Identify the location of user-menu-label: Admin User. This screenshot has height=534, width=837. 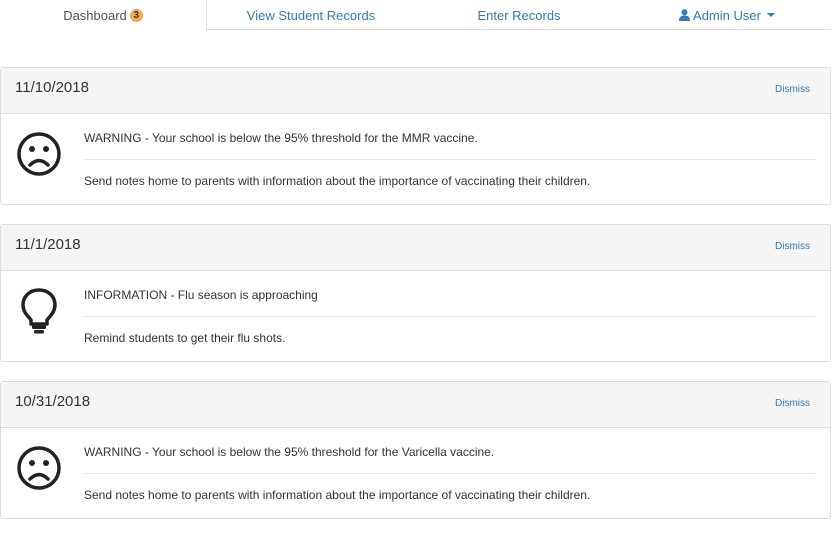
(727, 15).